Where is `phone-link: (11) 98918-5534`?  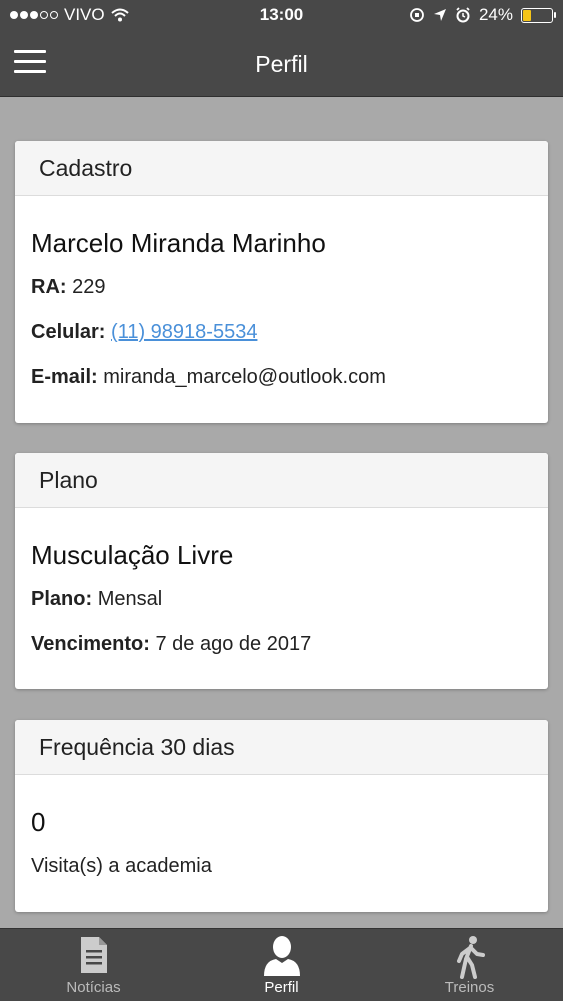
phone-link: (11) 98918-5534 is located at coordinates (184, 332).